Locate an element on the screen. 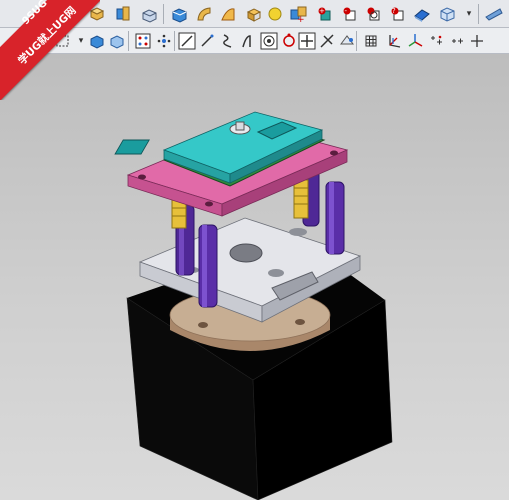 The width and height of the screenshot is (509, 500). cylinder-icon is located at coordinates (179, 14).